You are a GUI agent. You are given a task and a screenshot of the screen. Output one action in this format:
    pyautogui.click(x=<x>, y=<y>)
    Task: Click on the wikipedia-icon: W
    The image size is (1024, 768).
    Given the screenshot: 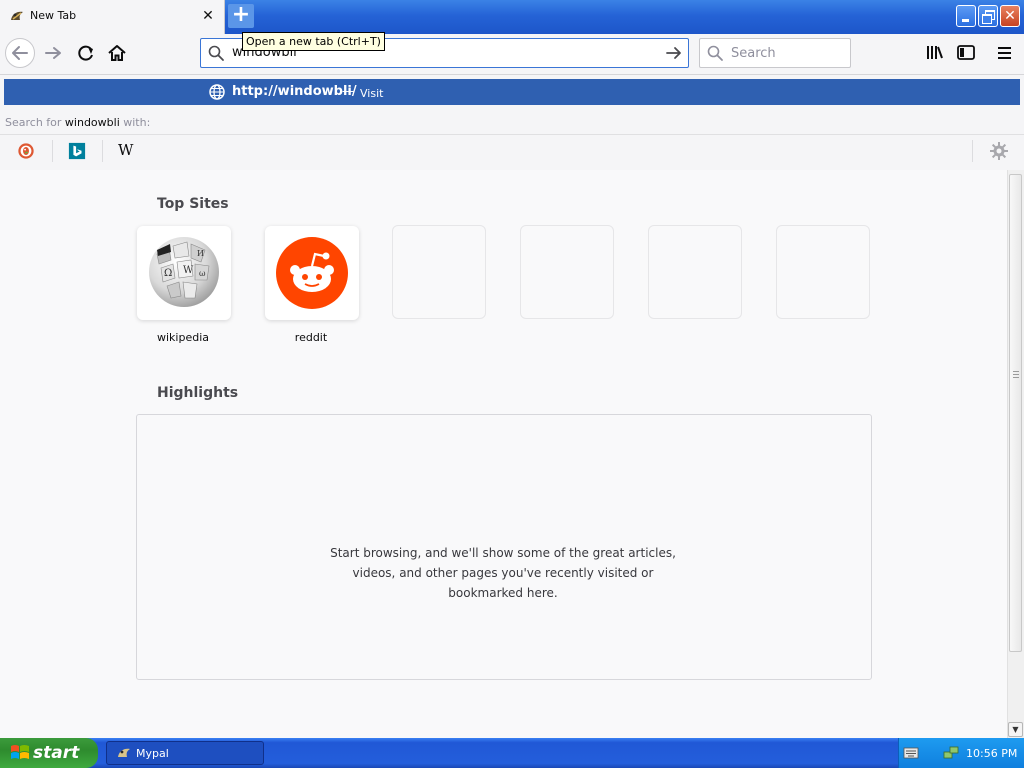 What is the action you would take?
    pyautogui.click(x=128, y=150)
    